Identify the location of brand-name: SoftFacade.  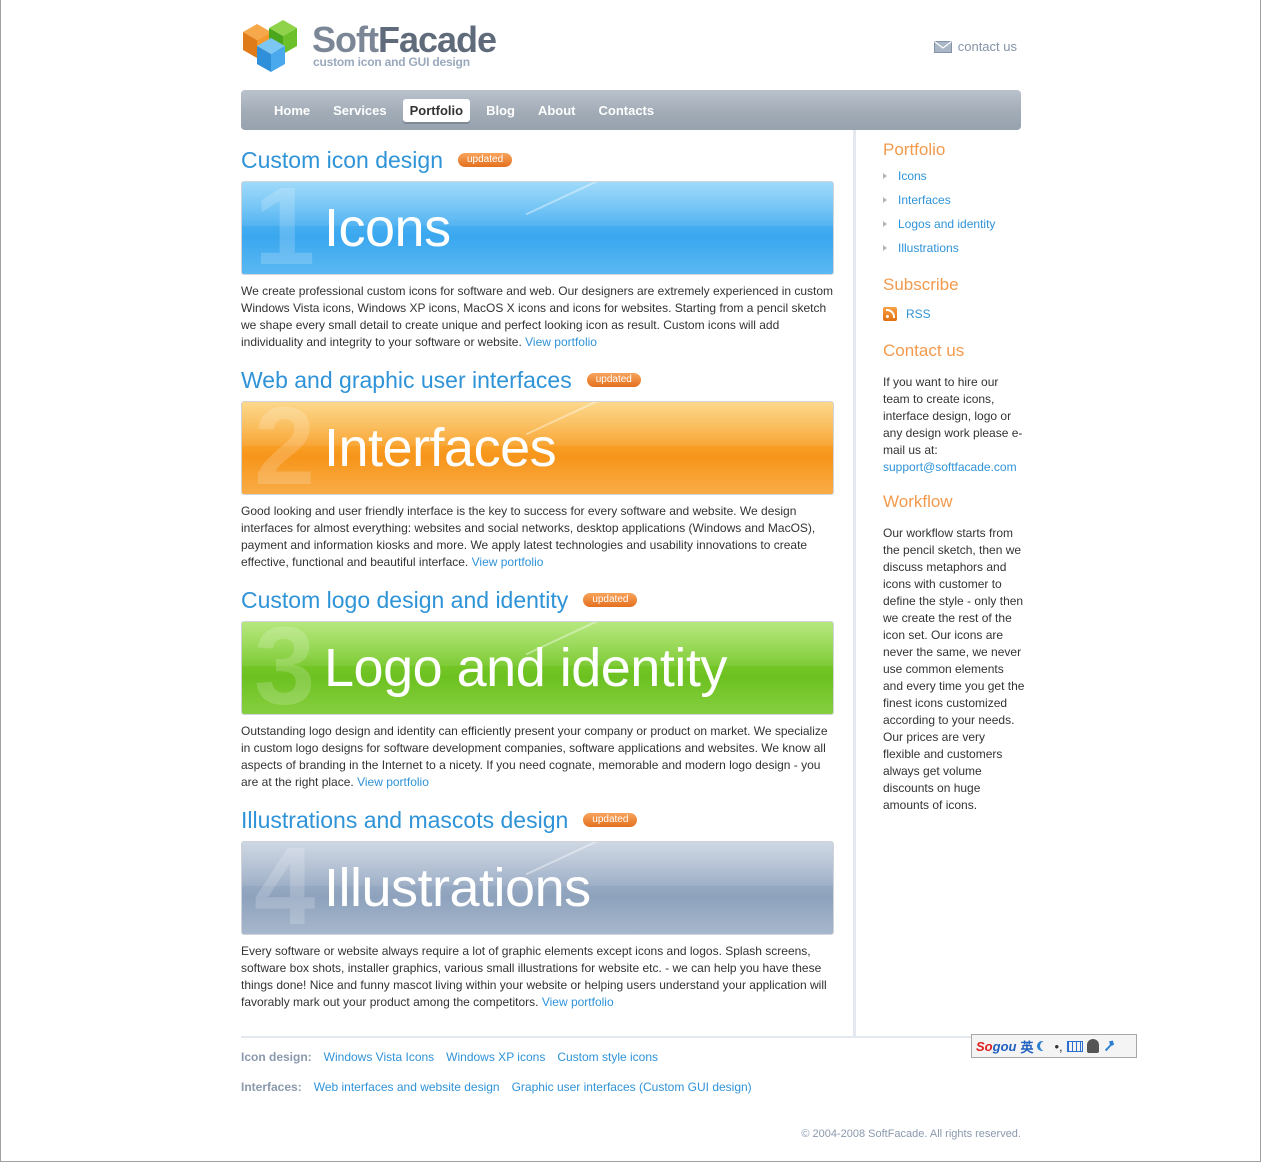
(404, 39).